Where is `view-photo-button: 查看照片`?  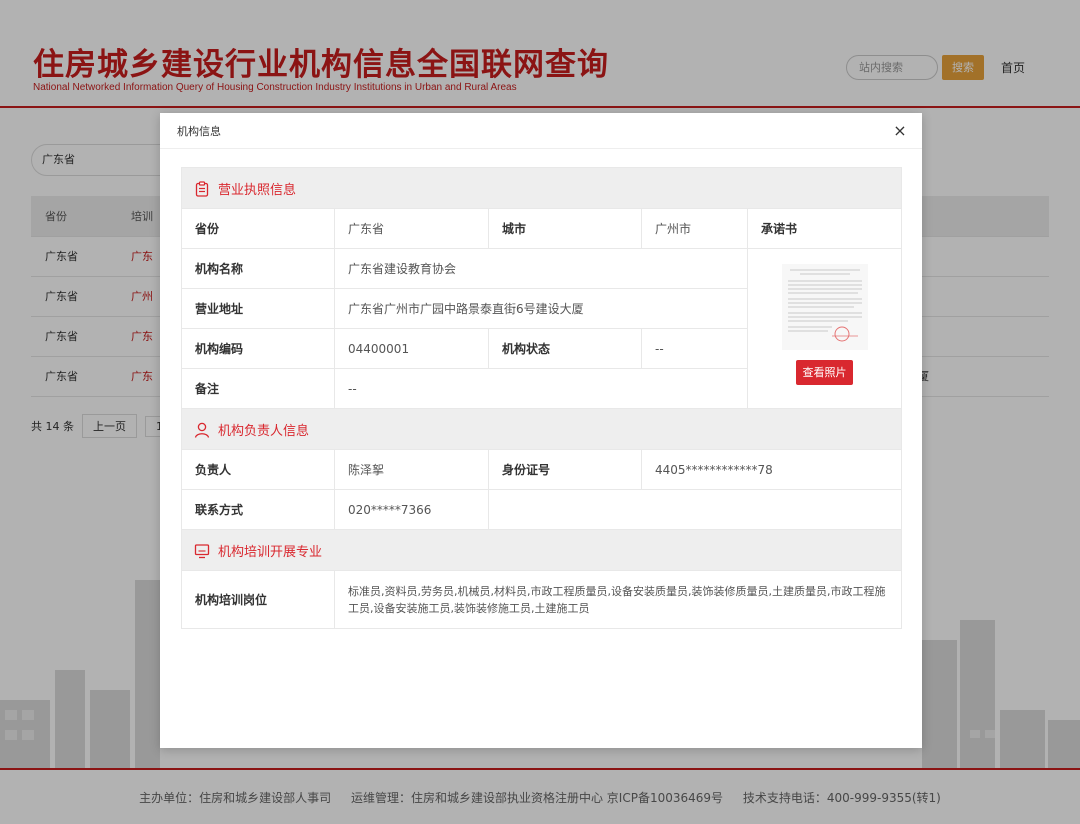
view-photo-button: 查看照片 is located at coordinates (825, 372).